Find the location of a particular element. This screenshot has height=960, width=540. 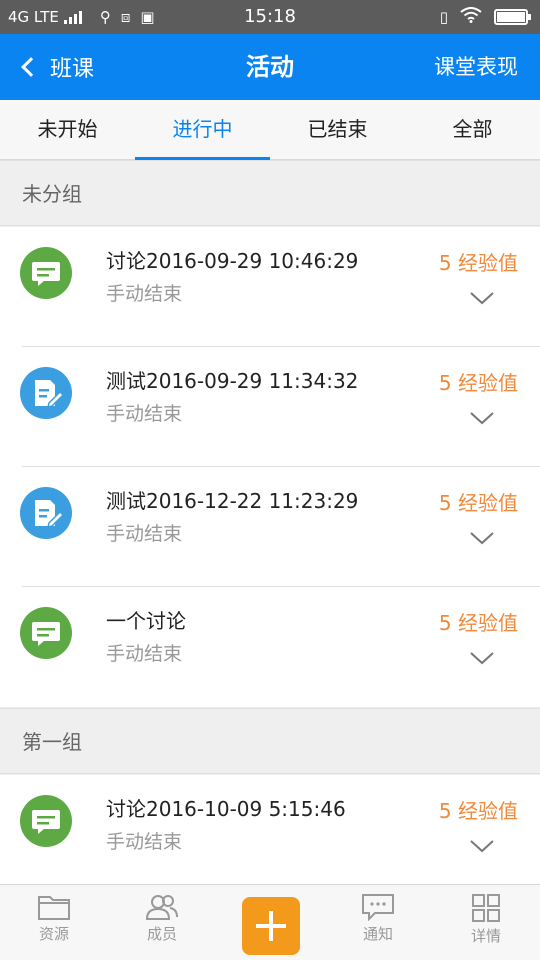

activity-name: 测试2016-12-22 11:23:29 is located at coordinates (232, 501).